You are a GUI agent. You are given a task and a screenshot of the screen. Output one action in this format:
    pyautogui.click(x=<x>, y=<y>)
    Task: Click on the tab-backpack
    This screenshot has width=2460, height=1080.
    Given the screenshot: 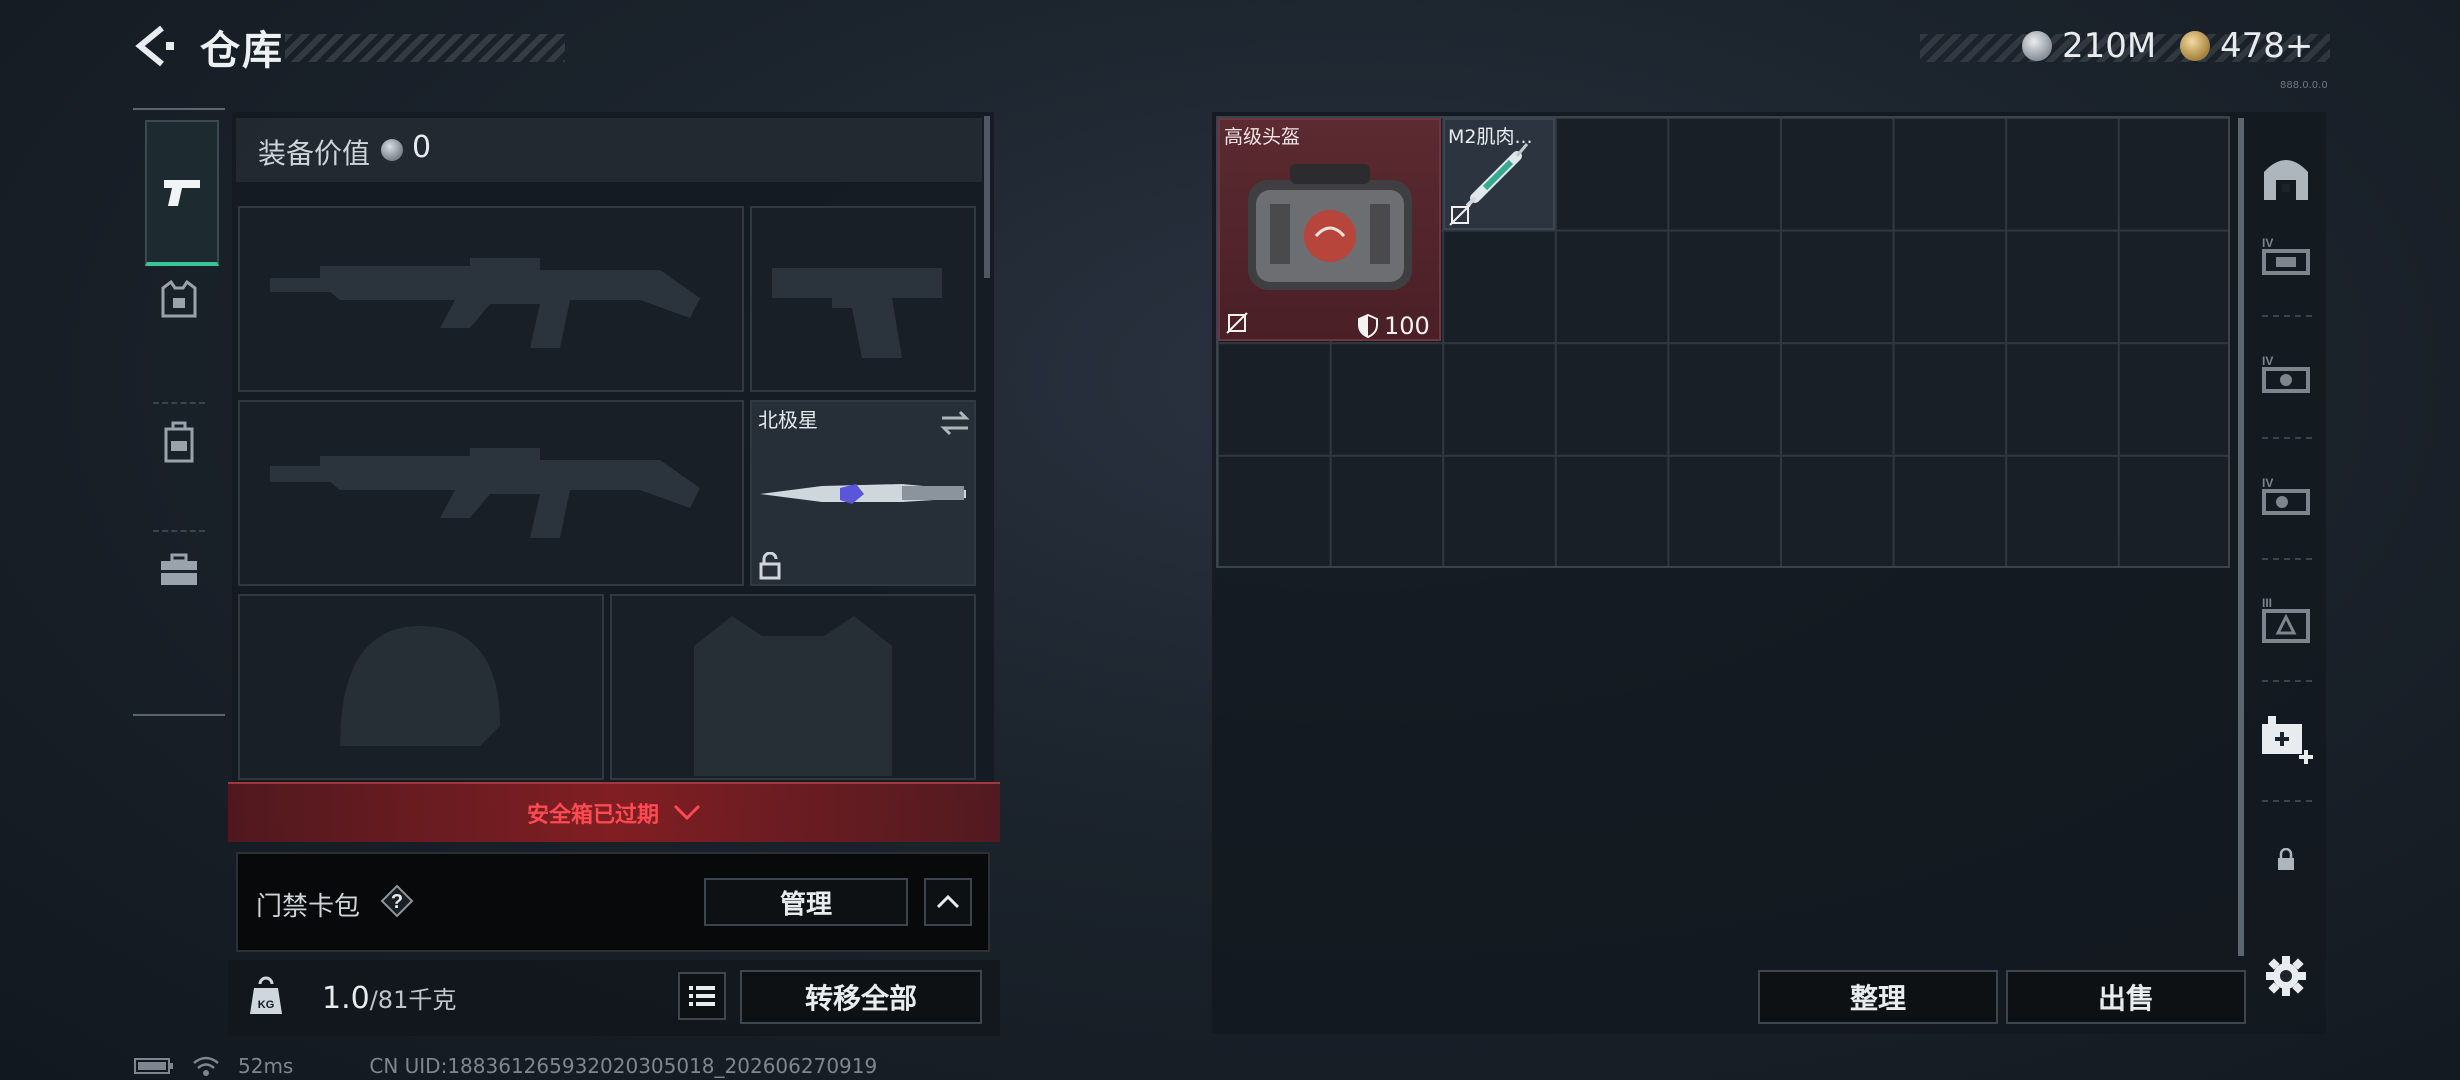 What is the action you would take?
    pyautogui.click(x=179, y=442)
    